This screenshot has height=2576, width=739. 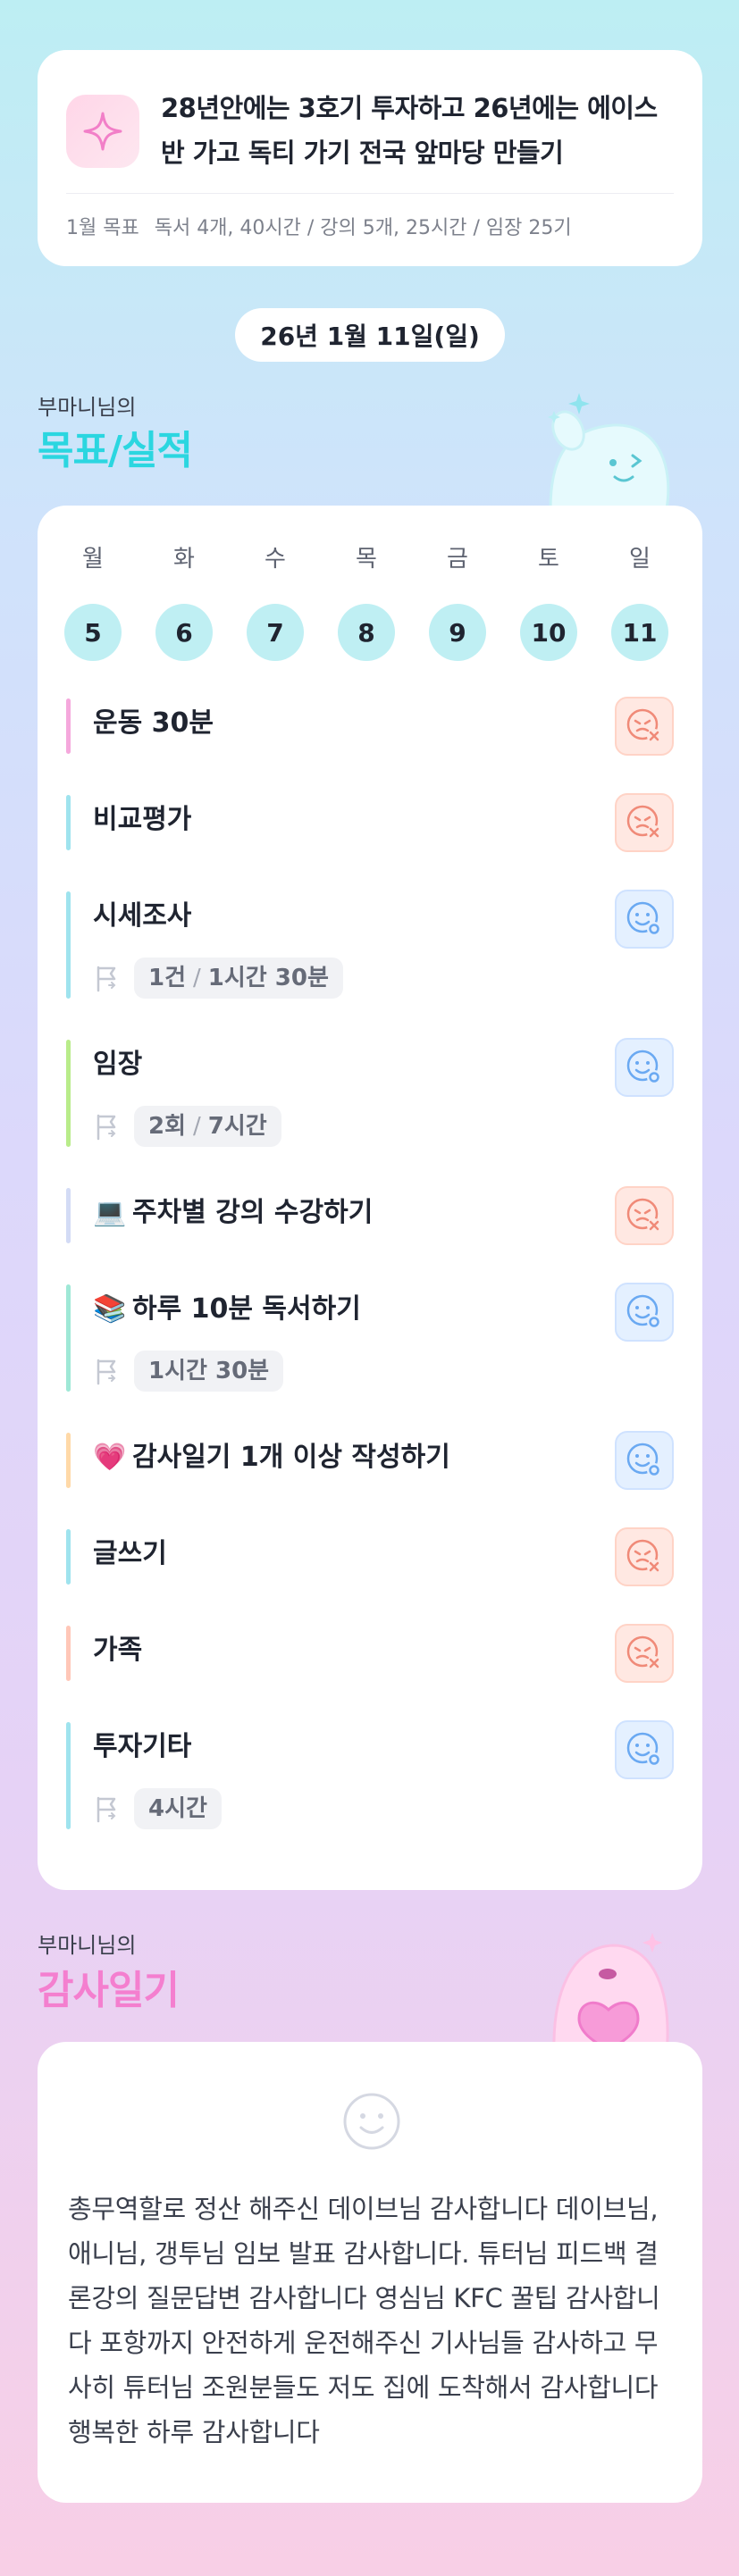 I want to click on record-value: 4시간, so click(x=177, y=1809).